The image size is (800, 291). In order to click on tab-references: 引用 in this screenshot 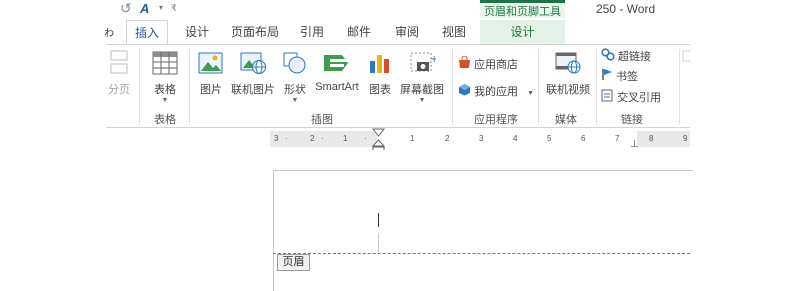, I will do `click(312, 32)`.